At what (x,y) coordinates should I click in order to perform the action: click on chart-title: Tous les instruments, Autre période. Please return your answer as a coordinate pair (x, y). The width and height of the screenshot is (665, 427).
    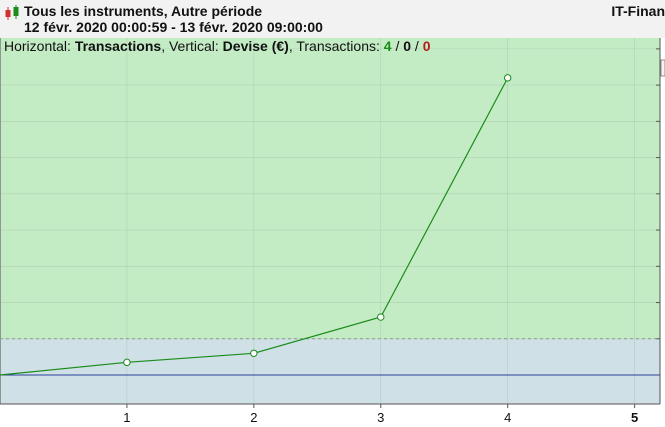
    Looking at the image, I should click on (143, 11).